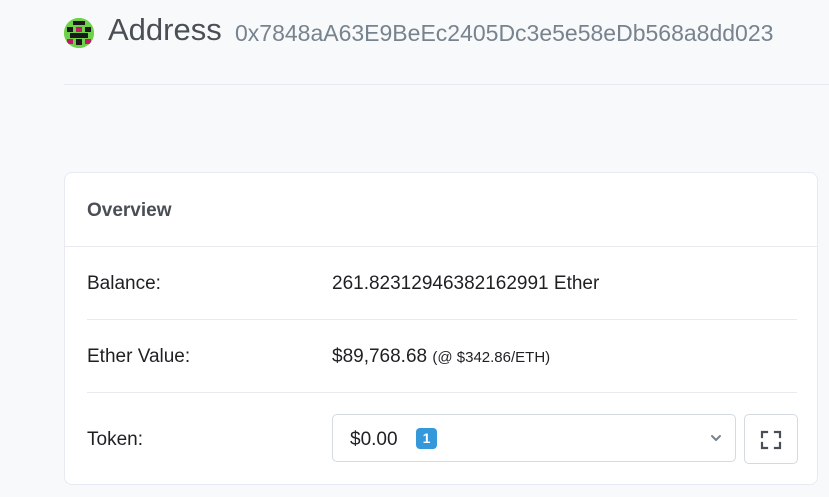 This screenshot has height=497, width=829. Describe the element at coordinates (466, 283) in the screenshot. I see `balance-value: 261.82312946382162991 Ether` at that location.